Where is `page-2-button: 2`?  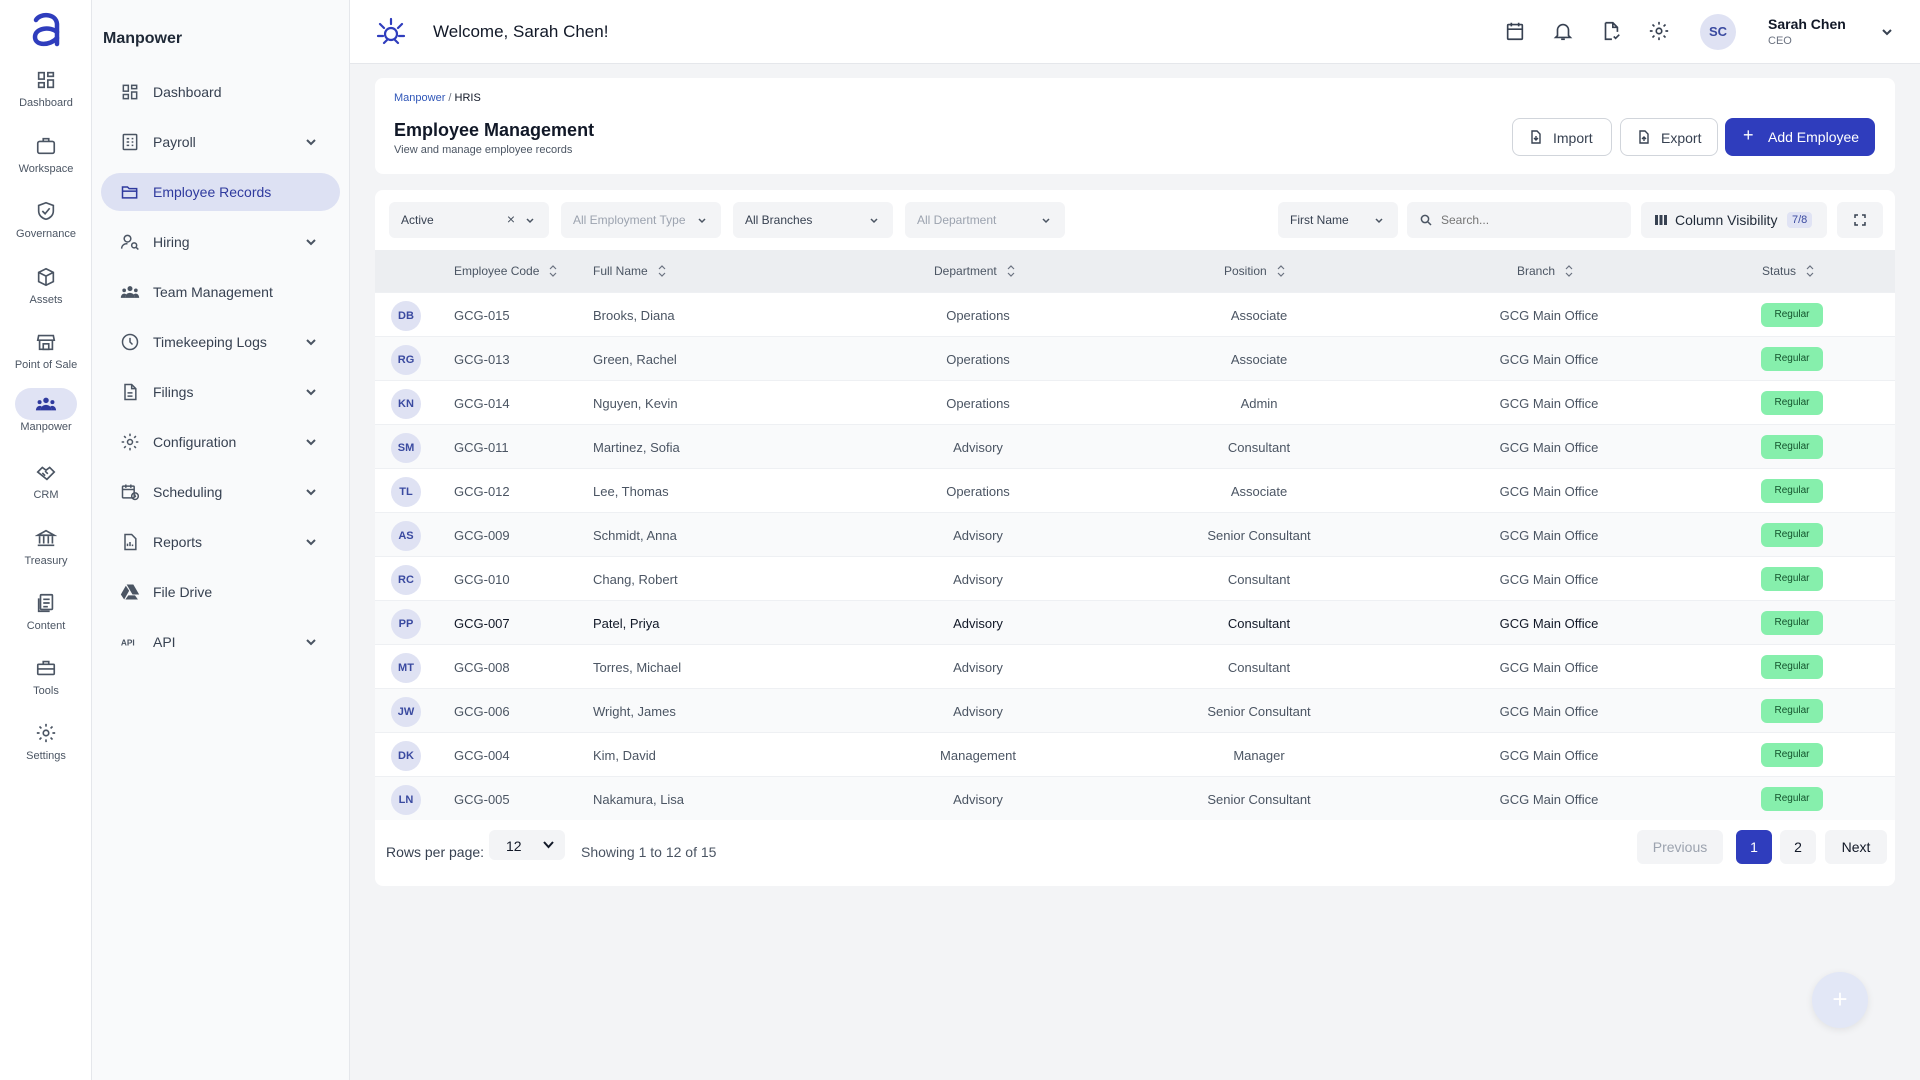 page-2-button: 2 is located at coordinates (1798, 847).